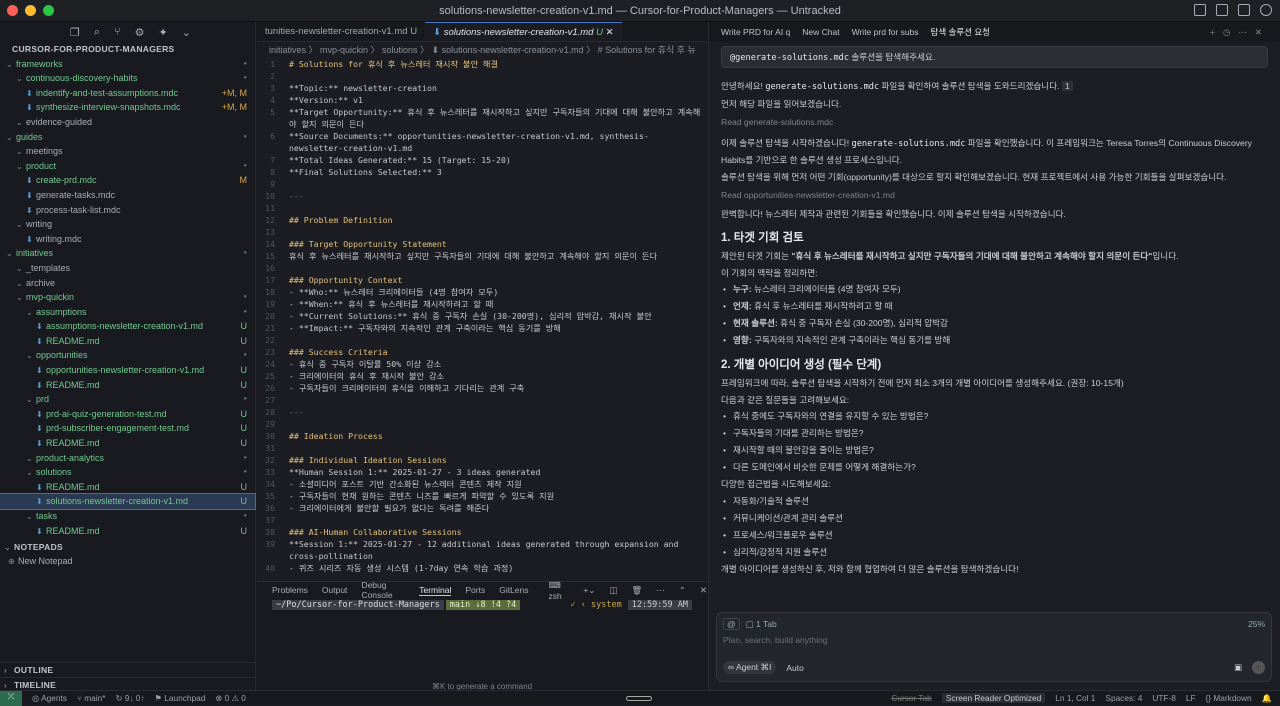  Describe the element at coordinates (383, 590) in the screenshot. I see `tab-debug-console: Debug Console` at that location.